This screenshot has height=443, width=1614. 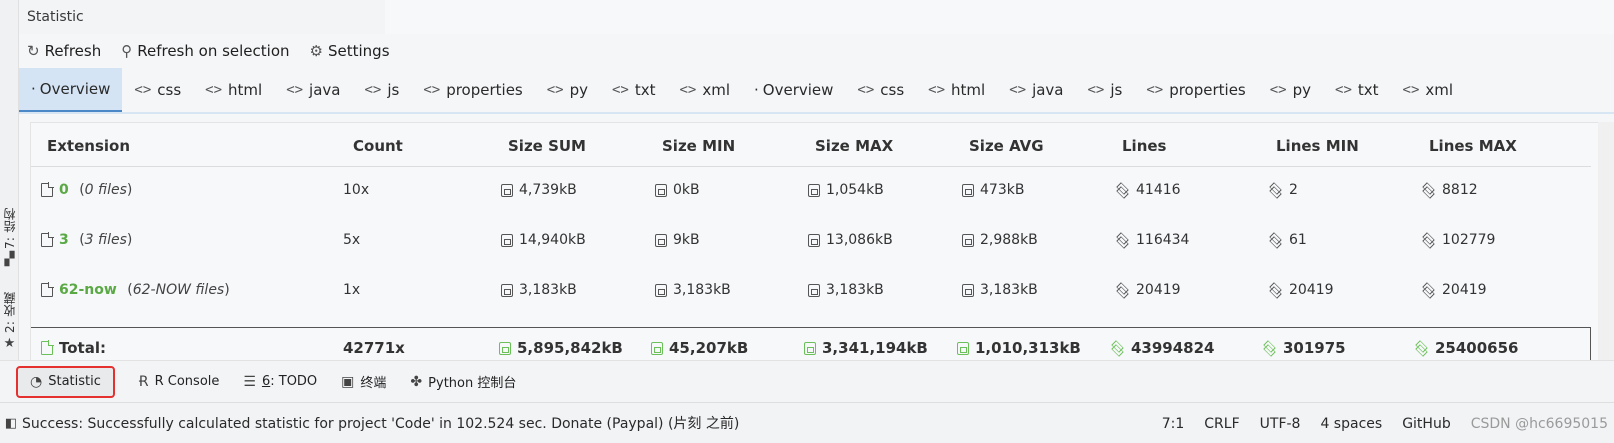 I want to click on total-size-sum: 5,895,842kB, so click(x=570, y=348).